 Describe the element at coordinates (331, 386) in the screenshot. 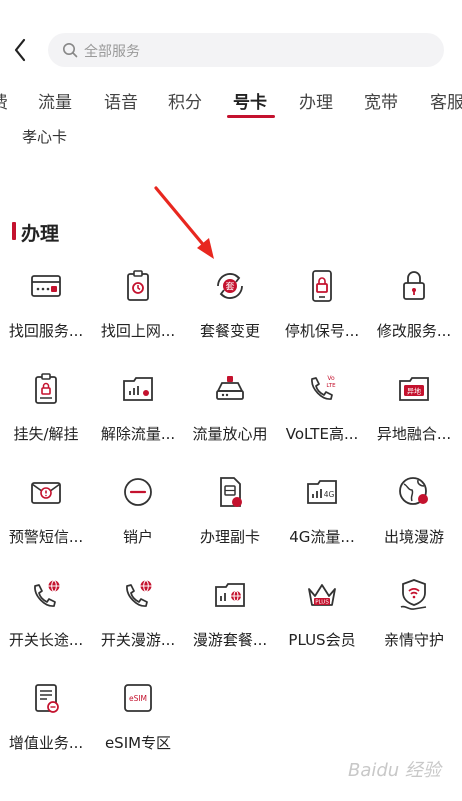

I see `volte-badge-bottom: LTE` at that location.